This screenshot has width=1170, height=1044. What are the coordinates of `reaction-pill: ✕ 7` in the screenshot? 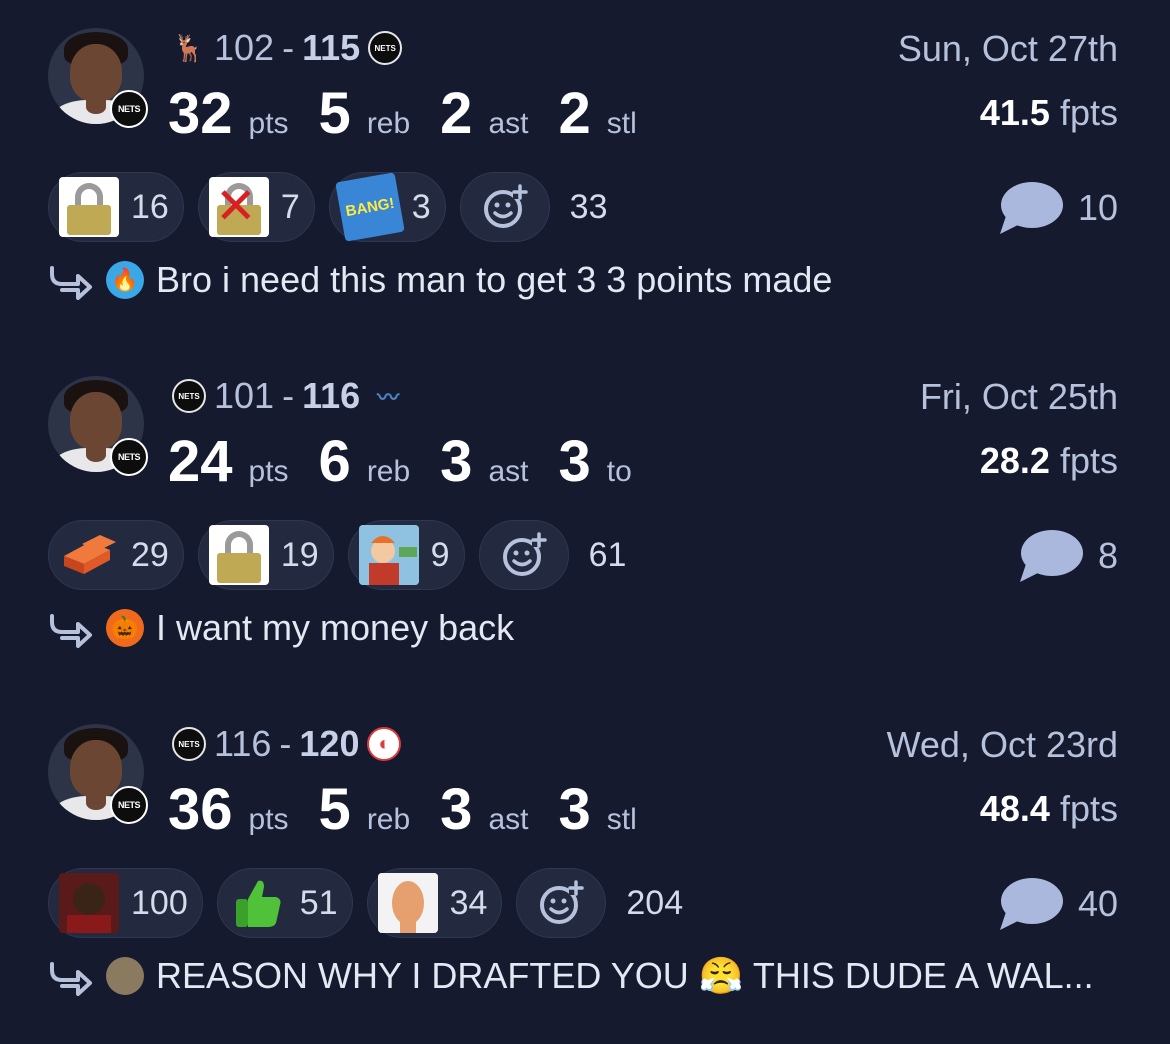 It's located at (256, 207).